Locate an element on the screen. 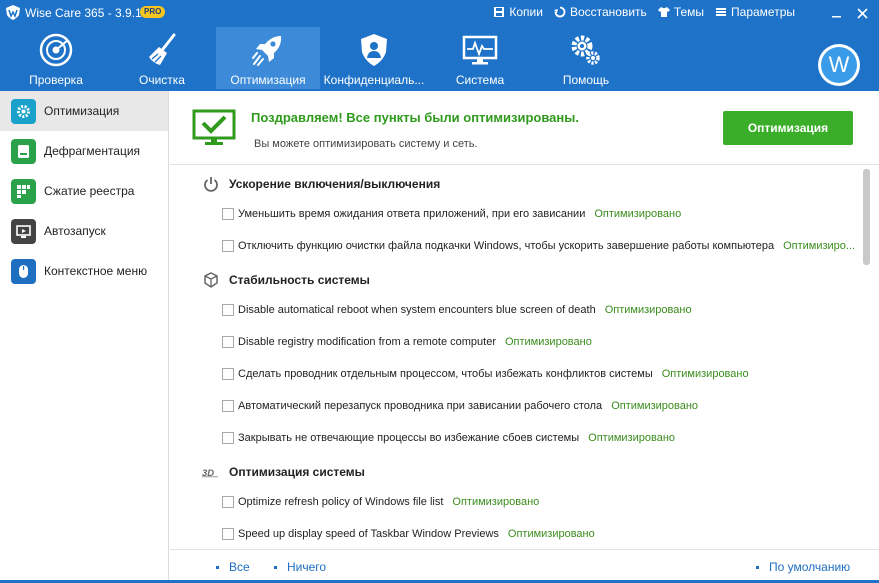 The width and height of the screenshot is (879, 583). close-button is located at coordinates (862, 13).